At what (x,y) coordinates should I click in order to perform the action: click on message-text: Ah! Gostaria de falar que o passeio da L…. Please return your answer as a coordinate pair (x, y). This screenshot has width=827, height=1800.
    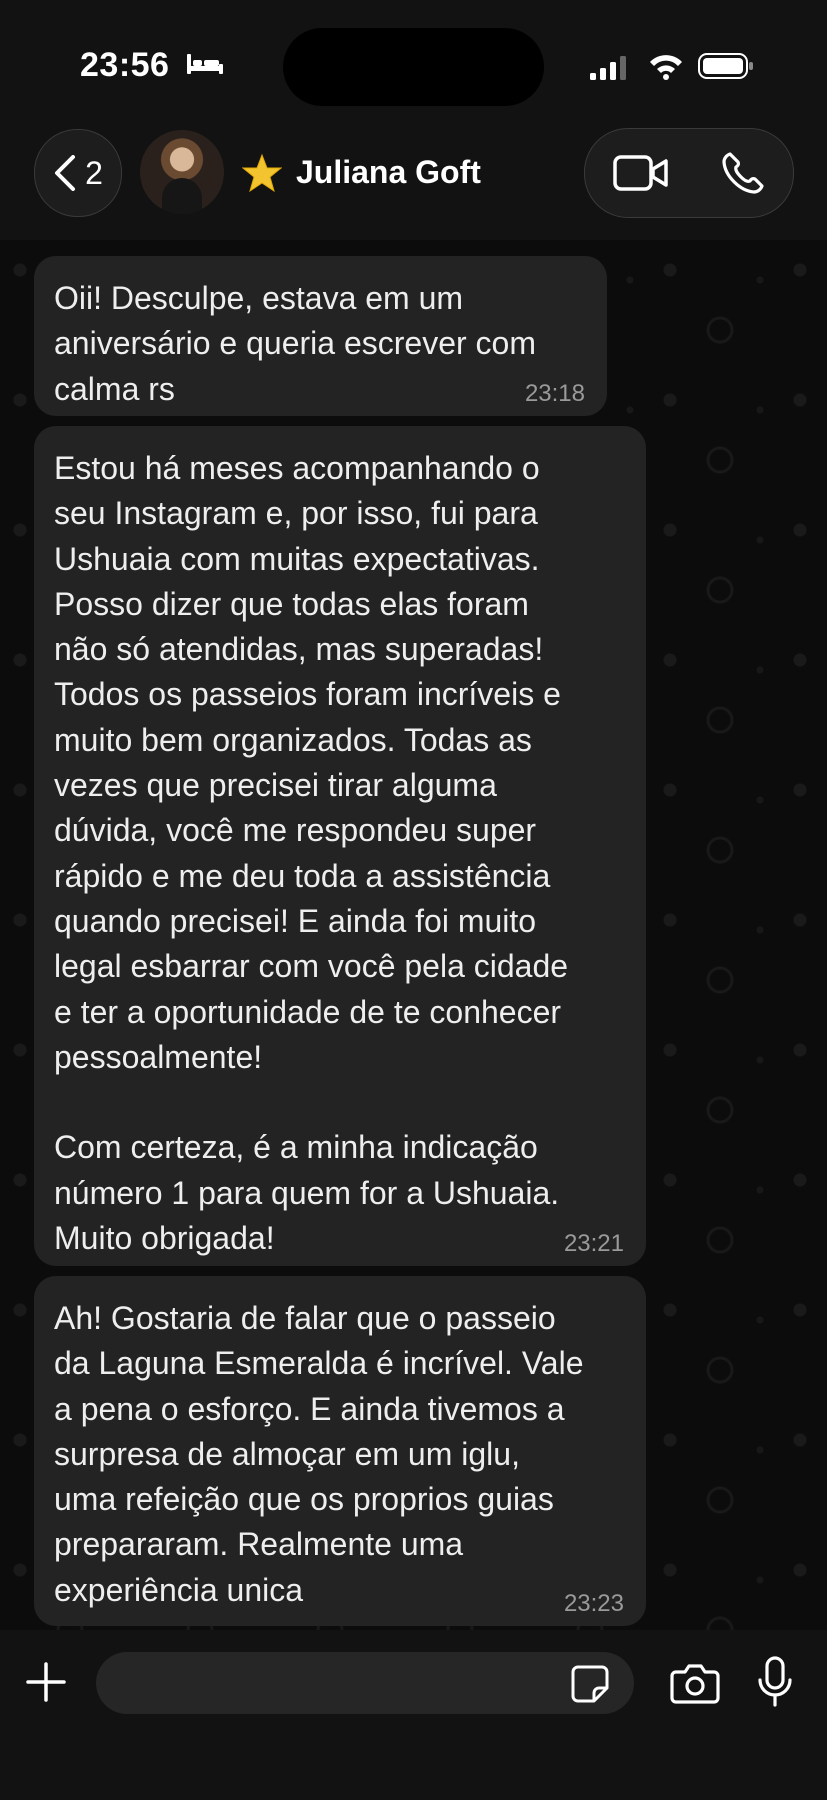
    Looking at the image, I should click on (319, 1454).